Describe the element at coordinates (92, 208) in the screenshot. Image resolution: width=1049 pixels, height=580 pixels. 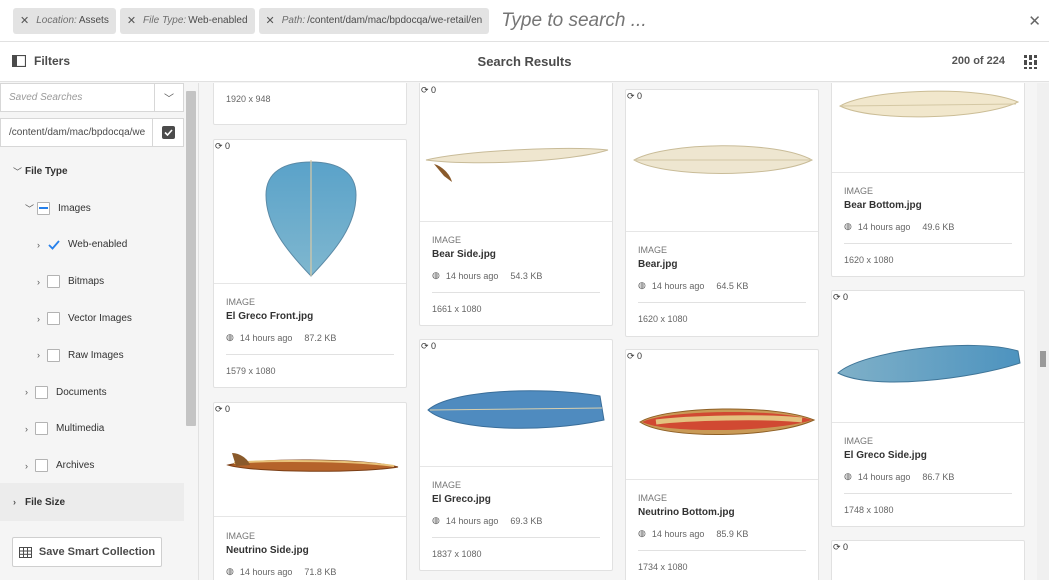
I see `filter-images: ﹀ Images` at that location.